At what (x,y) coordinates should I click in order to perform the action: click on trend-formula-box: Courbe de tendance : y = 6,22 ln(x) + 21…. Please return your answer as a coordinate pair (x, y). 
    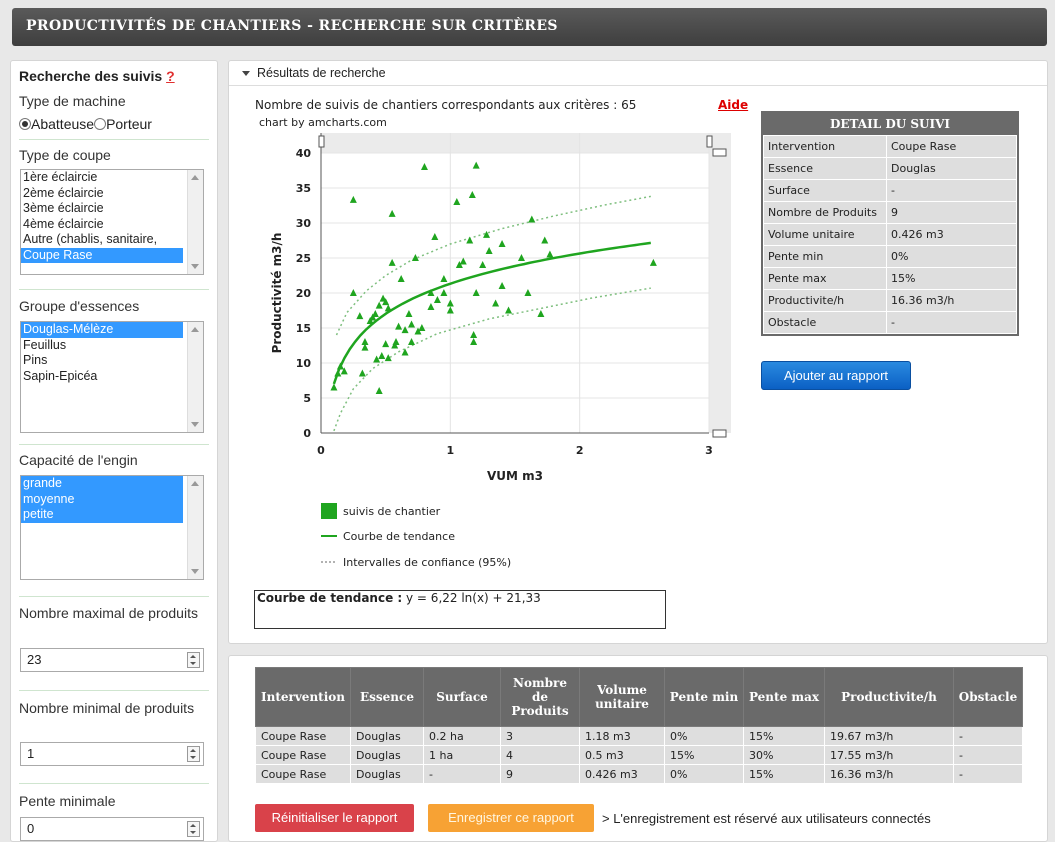
    Looking at the image, I should click on (460, 609).